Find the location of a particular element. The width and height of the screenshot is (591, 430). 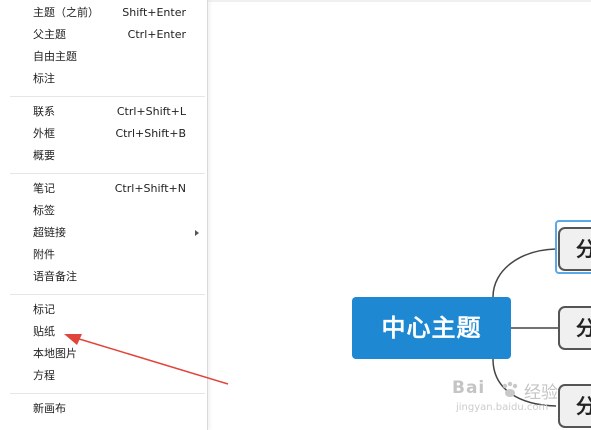

connector-line-top is located at coordinates (524, 273).